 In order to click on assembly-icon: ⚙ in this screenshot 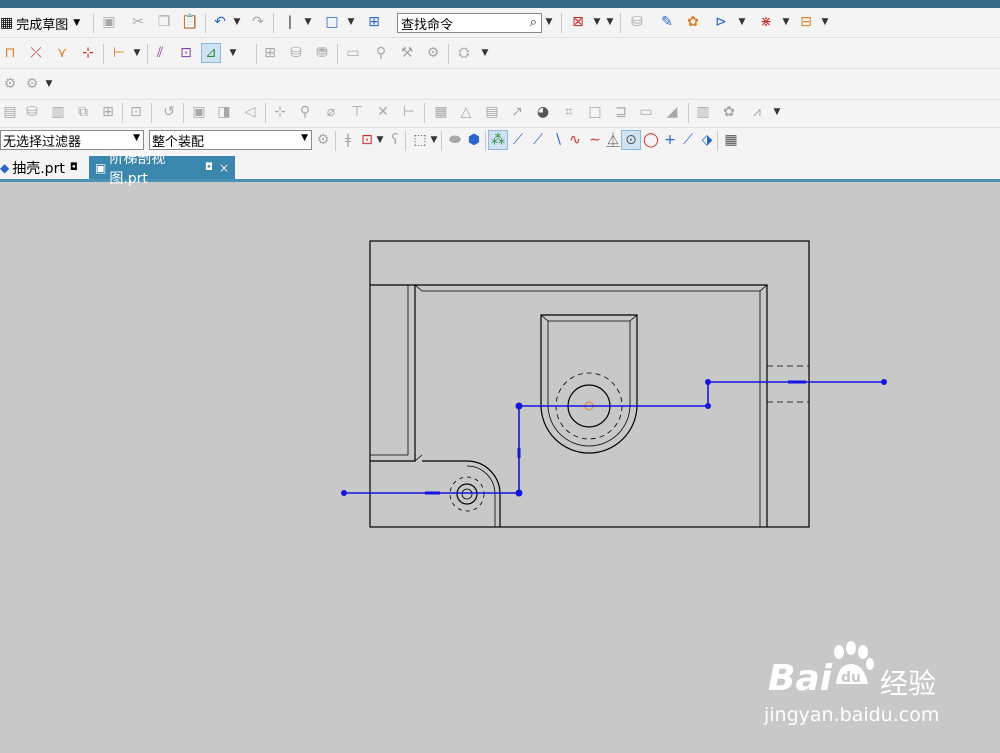, I will do `click(10, 84)`.